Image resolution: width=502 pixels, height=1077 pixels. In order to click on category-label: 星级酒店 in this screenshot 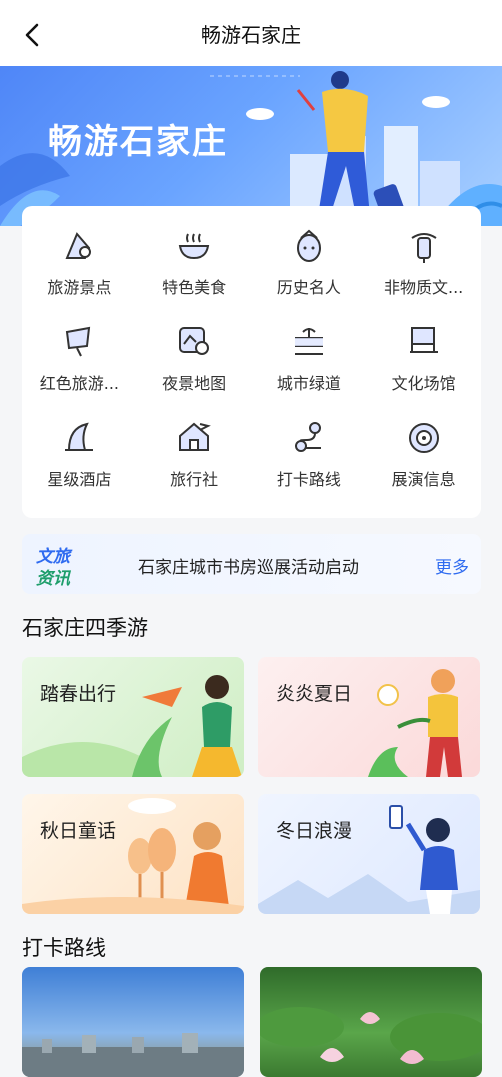, I will do `click(79, 479)`.